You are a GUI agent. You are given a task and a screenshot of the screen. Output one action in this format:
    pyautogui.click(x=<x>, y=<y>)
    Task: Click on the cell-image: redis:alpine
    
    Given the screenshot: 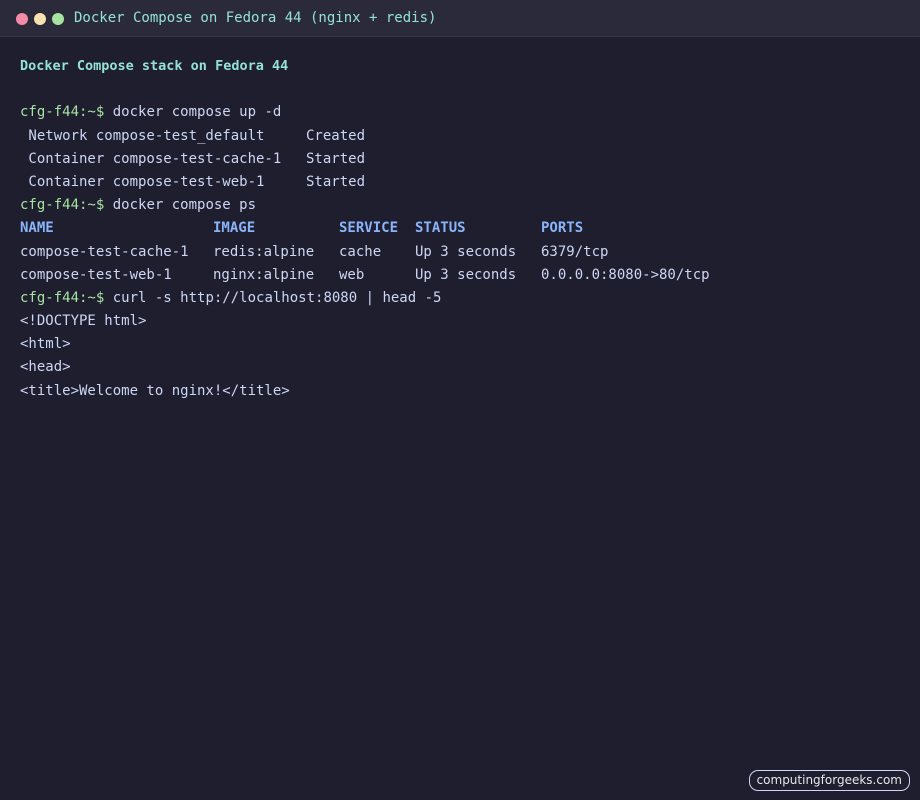 What is the action you would take?
    pyautogui.click(x=264, y=251)
    